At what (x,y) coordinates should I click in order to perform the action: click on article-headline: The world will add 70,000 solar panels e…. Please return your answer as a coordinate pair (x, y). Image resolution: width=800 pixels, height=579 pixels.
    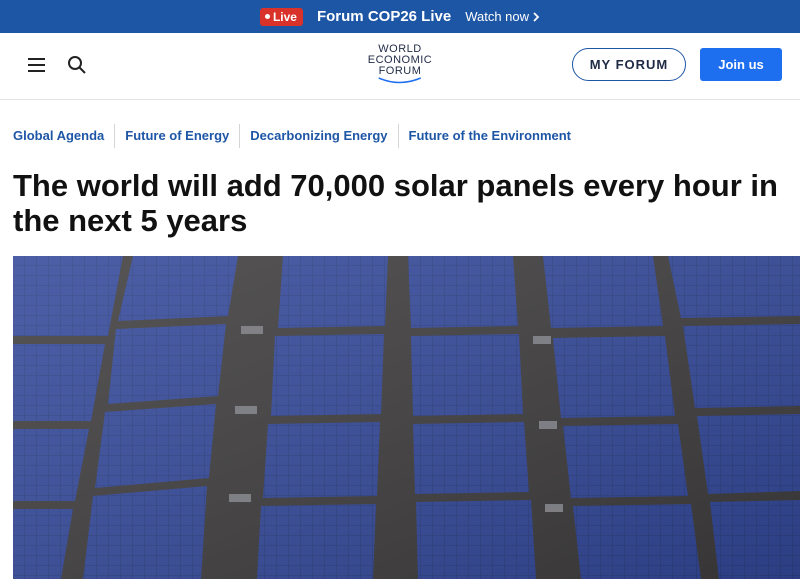
    Looking at the image, I should click on (395, 203).